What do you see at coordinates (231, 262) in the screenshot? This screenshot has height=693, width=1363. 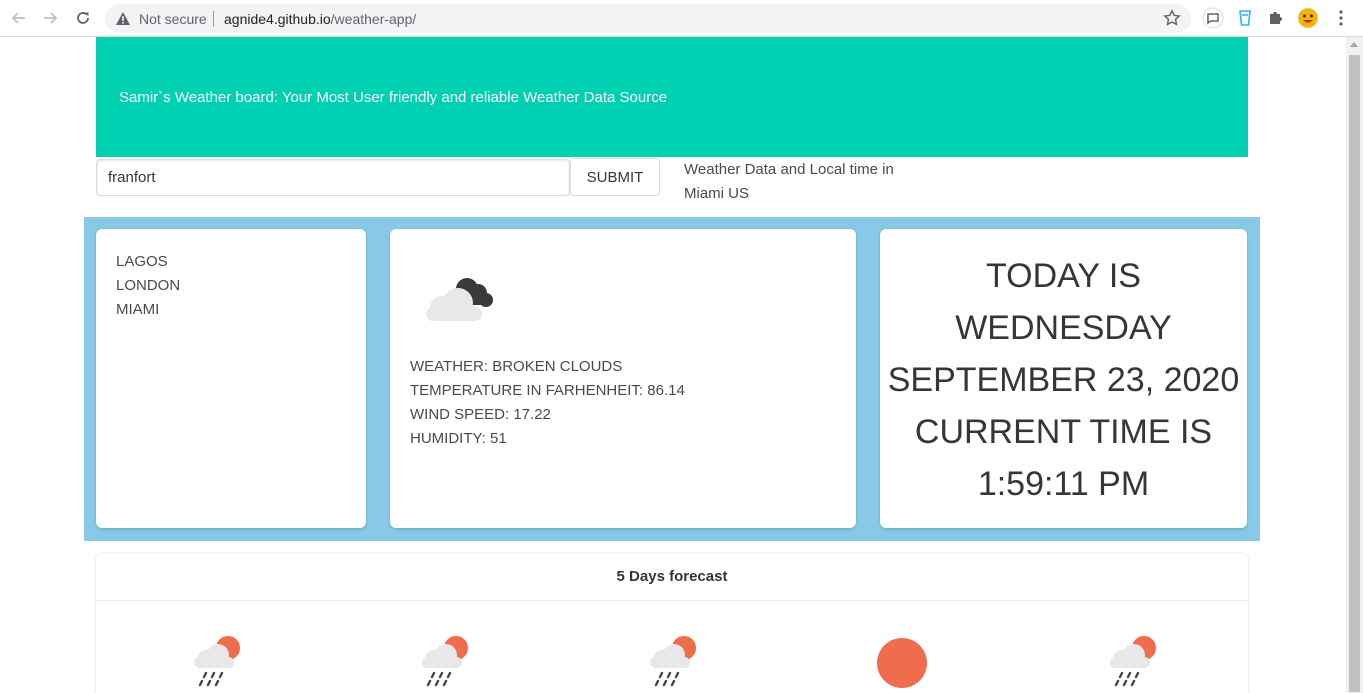 I see `city-item-lagos: LAGOS` at bounding box center [231, 262].